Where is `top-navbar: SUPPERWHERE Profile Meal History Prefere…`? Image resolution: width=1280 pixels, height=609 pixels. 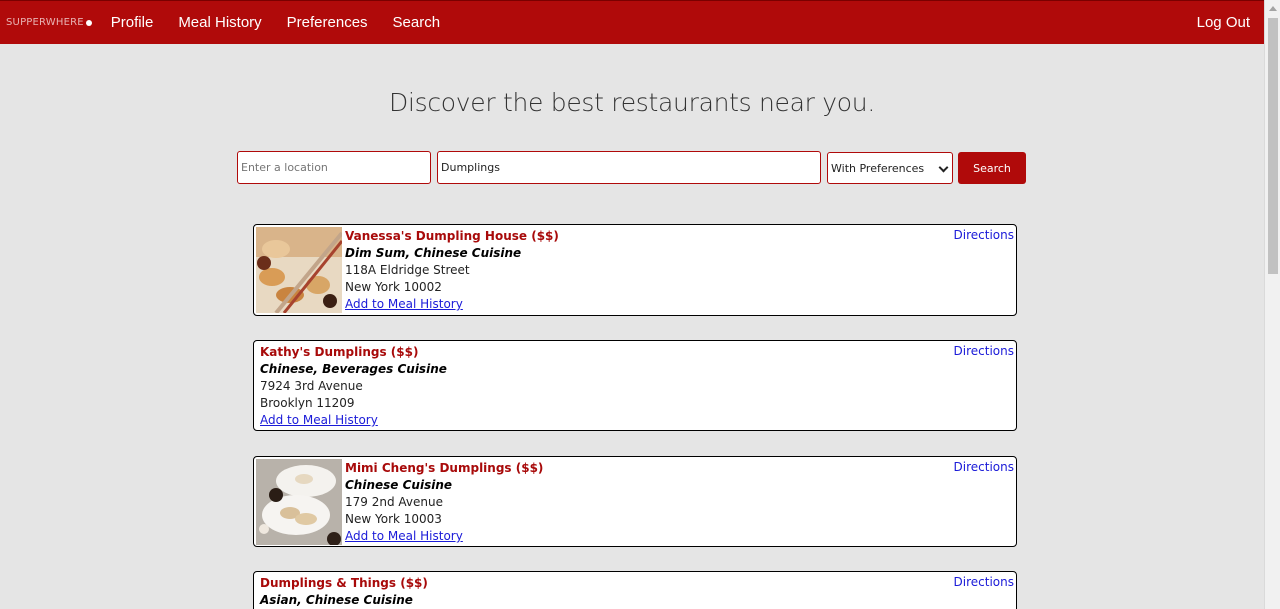
top-navbar: SUPPERWHERE Profile Meal History Prefere… is located at coordinates (632, 22).